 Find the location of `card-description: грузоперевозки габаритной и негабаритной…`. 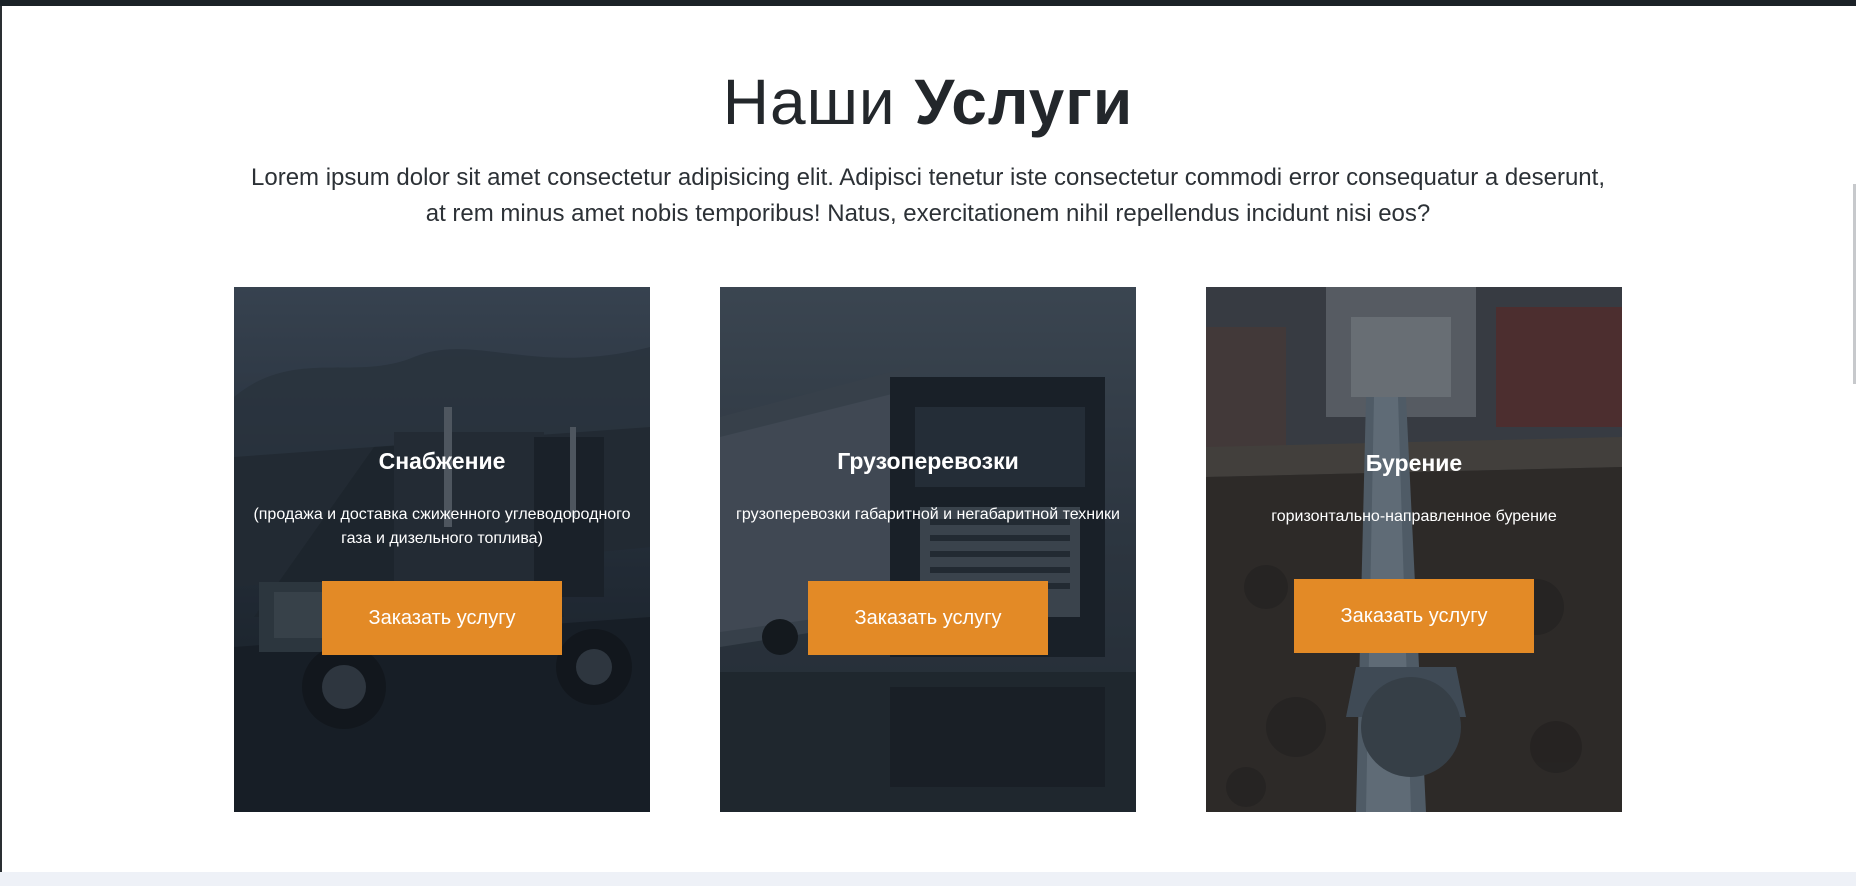

card-description: грузоперевозки габаритной и негабаритной… is located at coordinates (928, 514).